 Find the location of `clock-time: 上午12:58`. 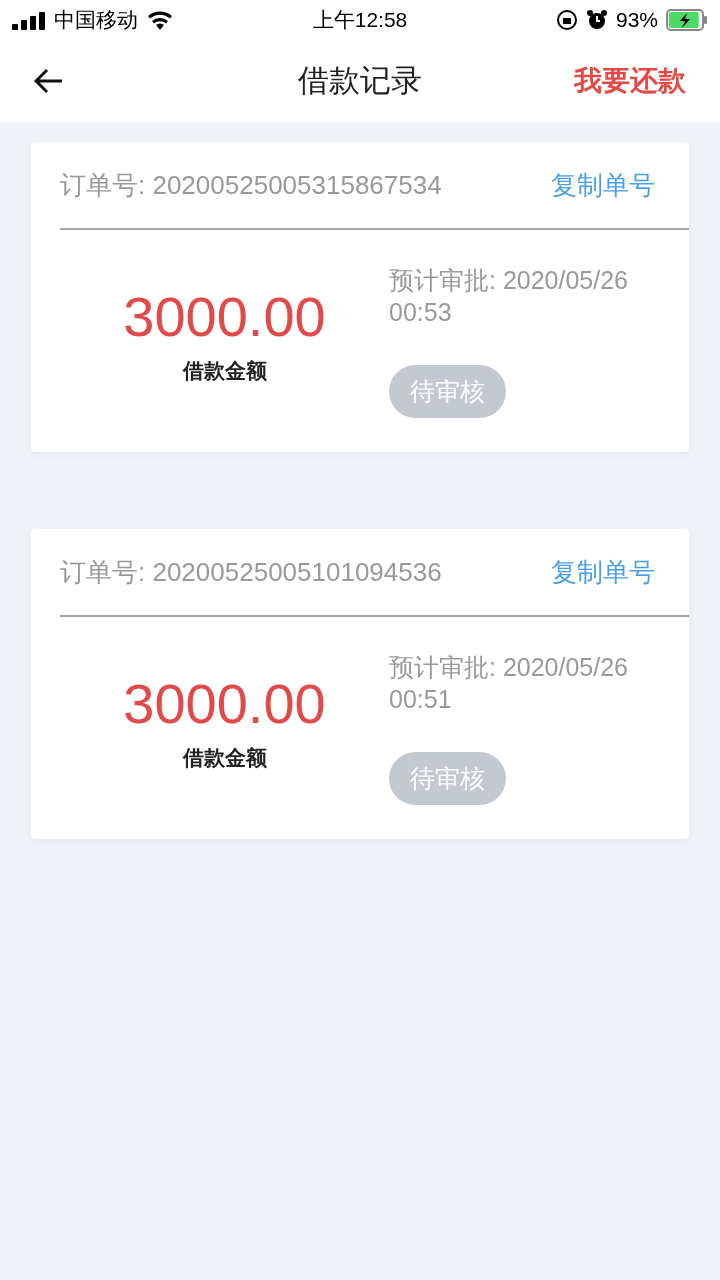

clock-time: 上午12:58 is located at coordinates (360, 19).